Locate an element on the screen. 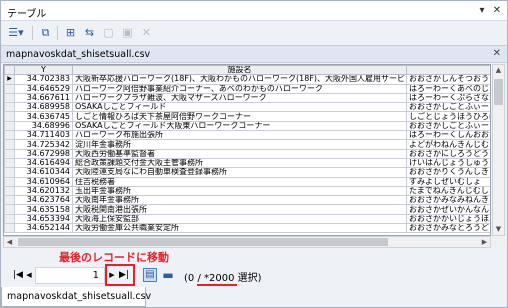 This screenshot has height=308, width=508. table-tab-label: mapnavoskdat_shisetsuall.csv is located at coordinates (78, 54).